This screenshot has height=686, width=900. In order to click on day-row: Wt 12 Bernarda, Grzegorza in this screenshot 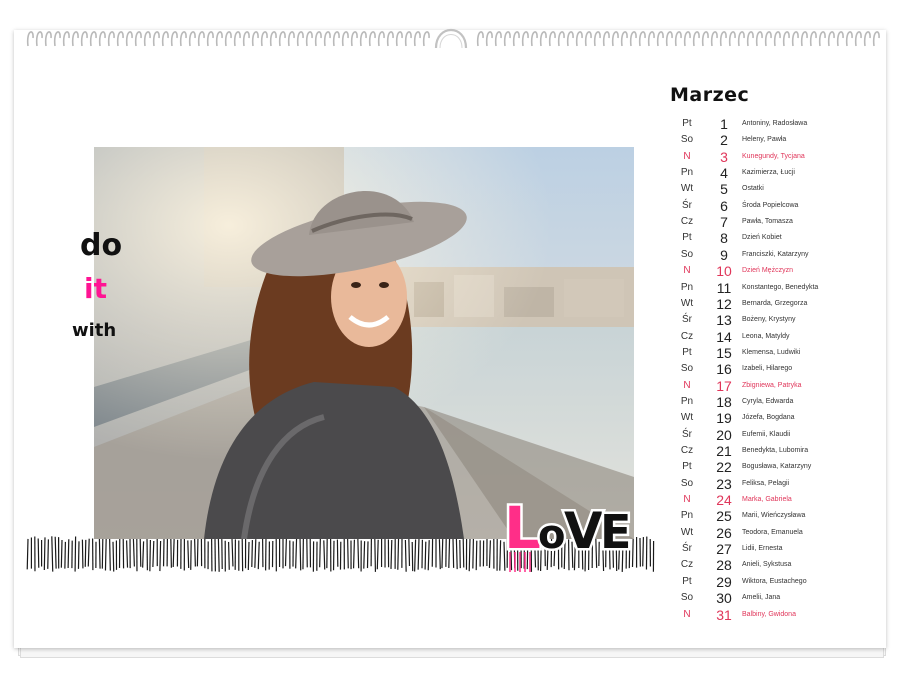, I will do `click(770, 304)`.